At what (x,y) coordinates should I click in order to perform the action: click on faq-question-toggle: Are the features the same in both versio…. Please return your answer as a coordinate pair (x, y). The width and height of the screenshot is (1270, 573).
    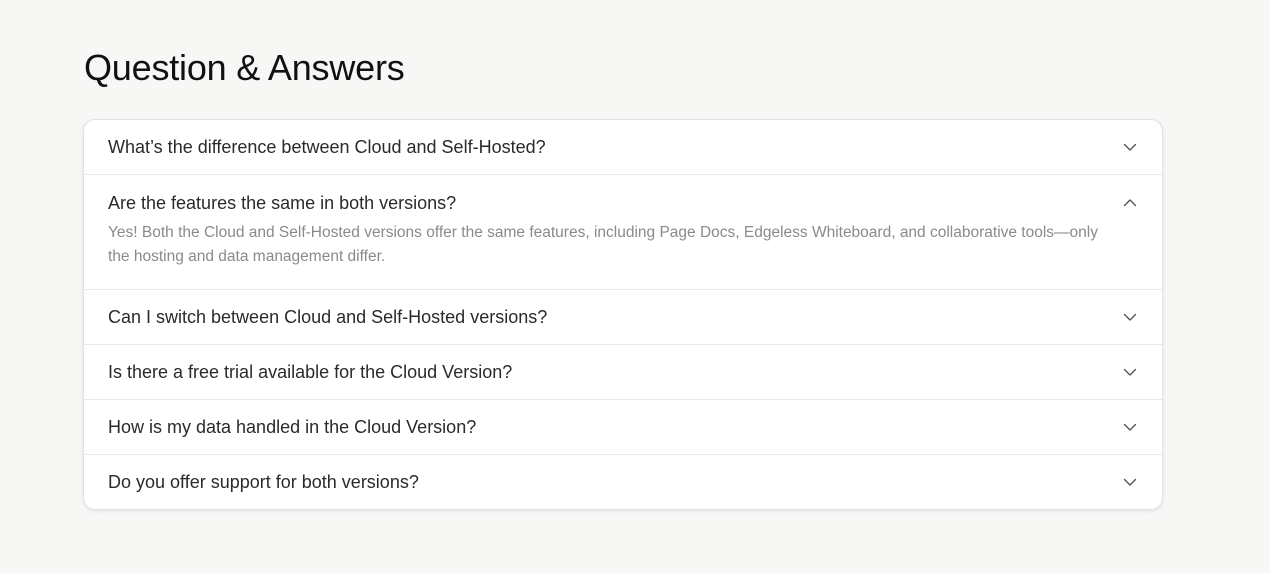
    Looking at the image, I should click on (623, 195).